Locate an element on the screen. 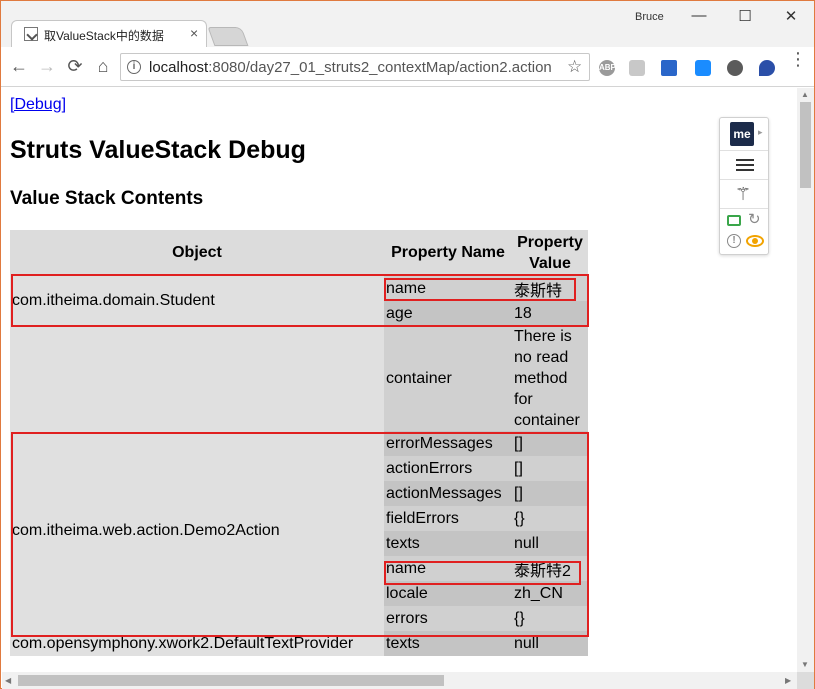 The width and height of the screenshot is (815, 689). object-cell: com.itheima.domain.Student is located at coordinates (197, 301).